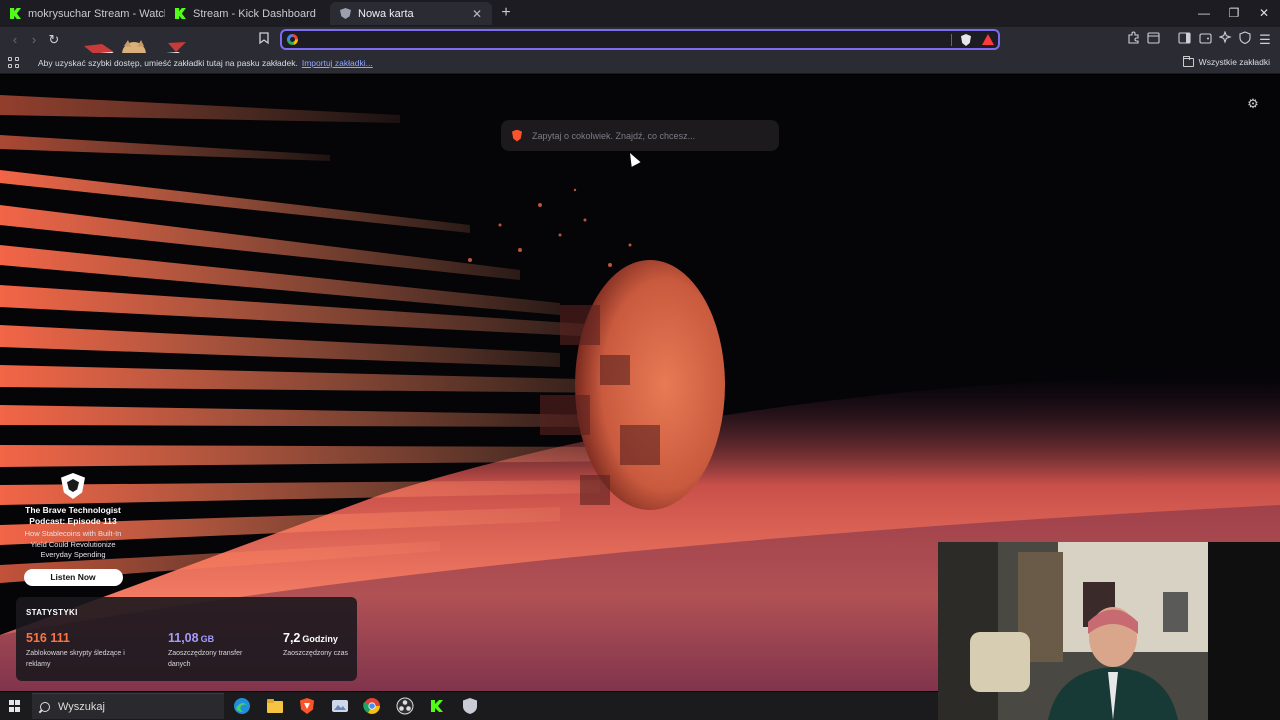 Image resolution: width=1280 pixels, height=720 pixels. What do you see at coordinates (1264, 13) in the screenshot?
I see `close-window-button: ✕` at bounding box center [1264, 13].